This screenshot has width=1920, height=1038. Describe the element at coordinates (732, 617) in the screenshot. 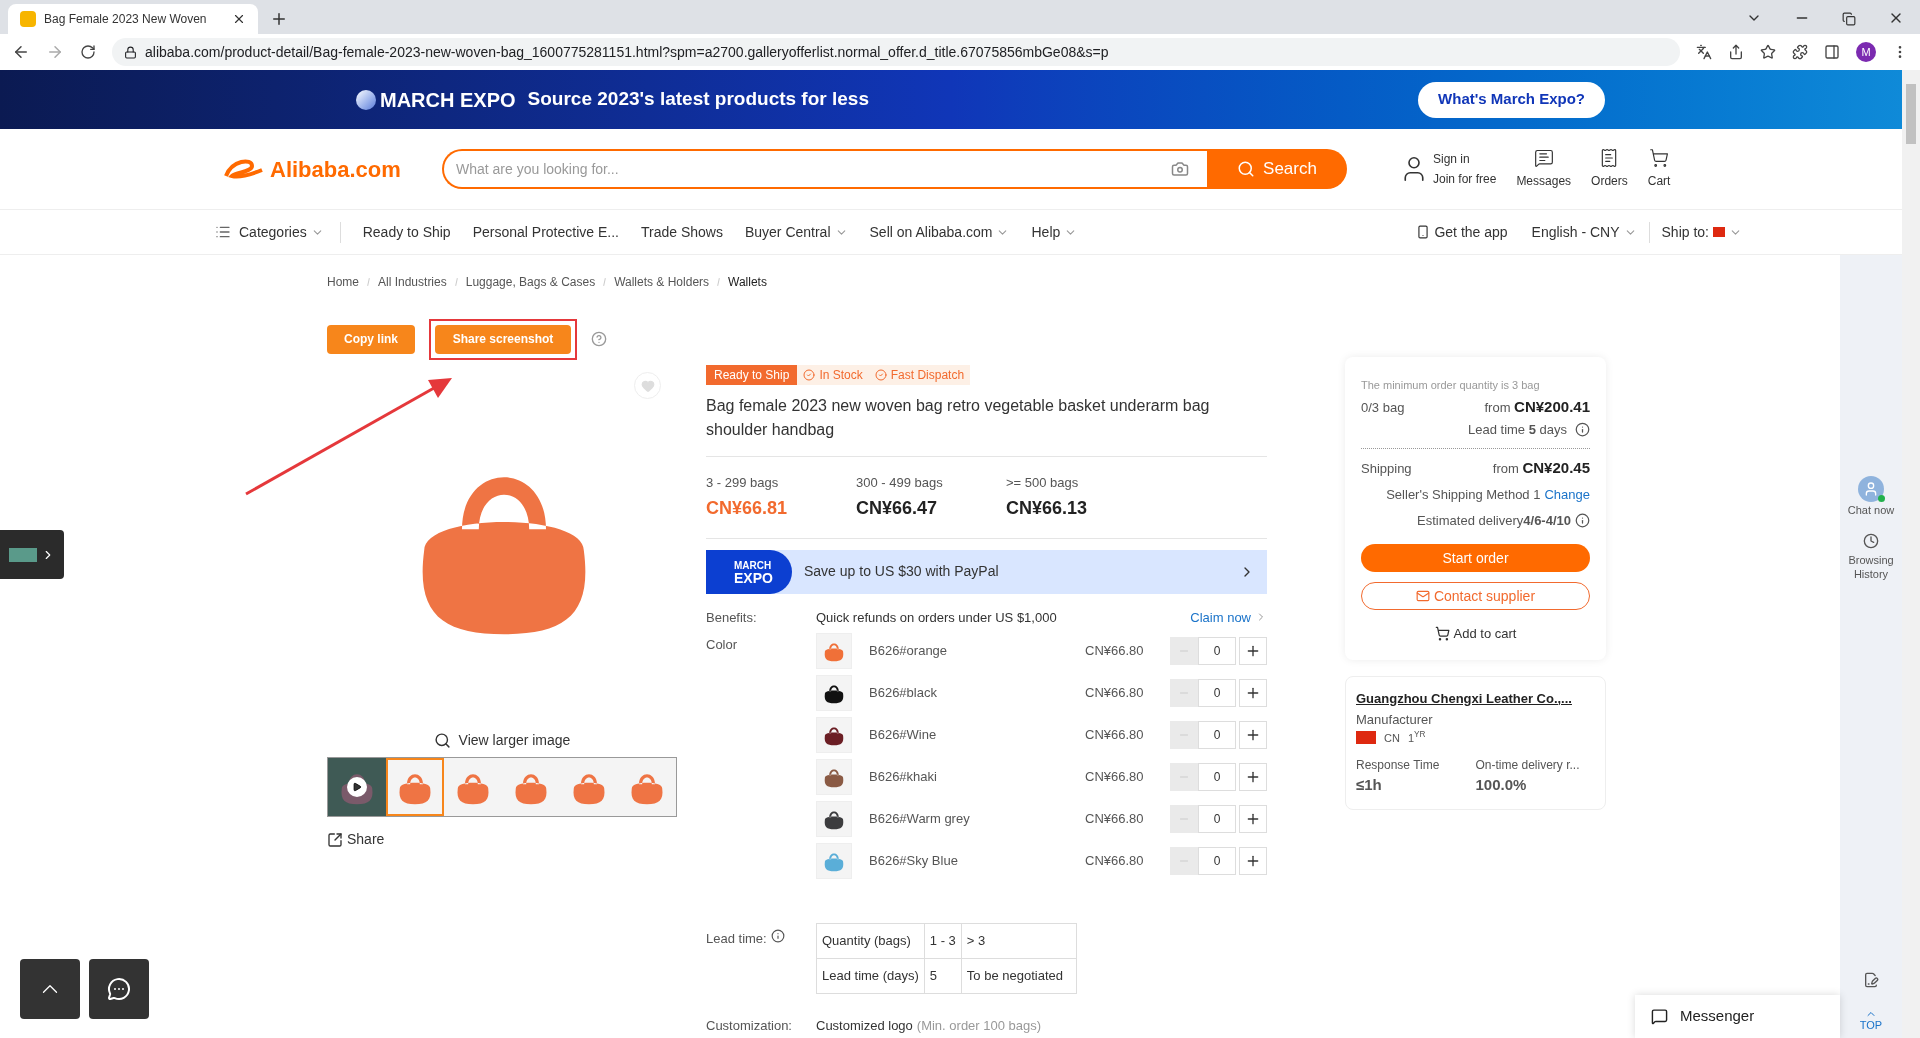

I see `benefits-label: Benefits:` at that location.